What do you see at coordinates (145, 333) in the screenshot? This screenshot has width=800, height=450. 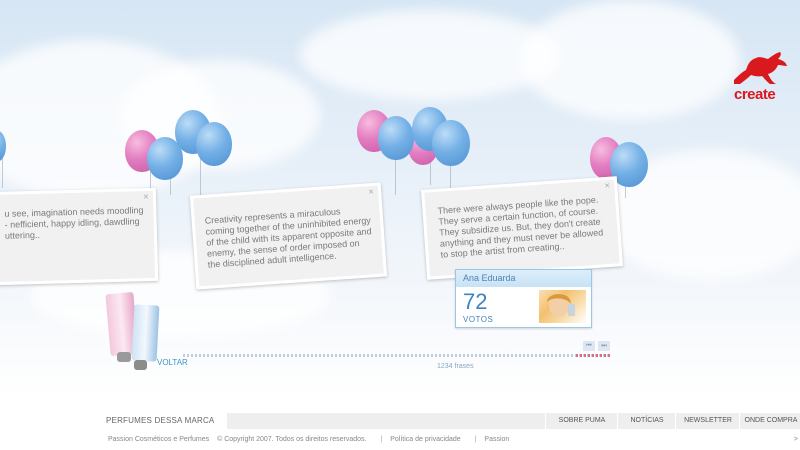 I see `product-tube-blue` at bounding box center [145, 333].